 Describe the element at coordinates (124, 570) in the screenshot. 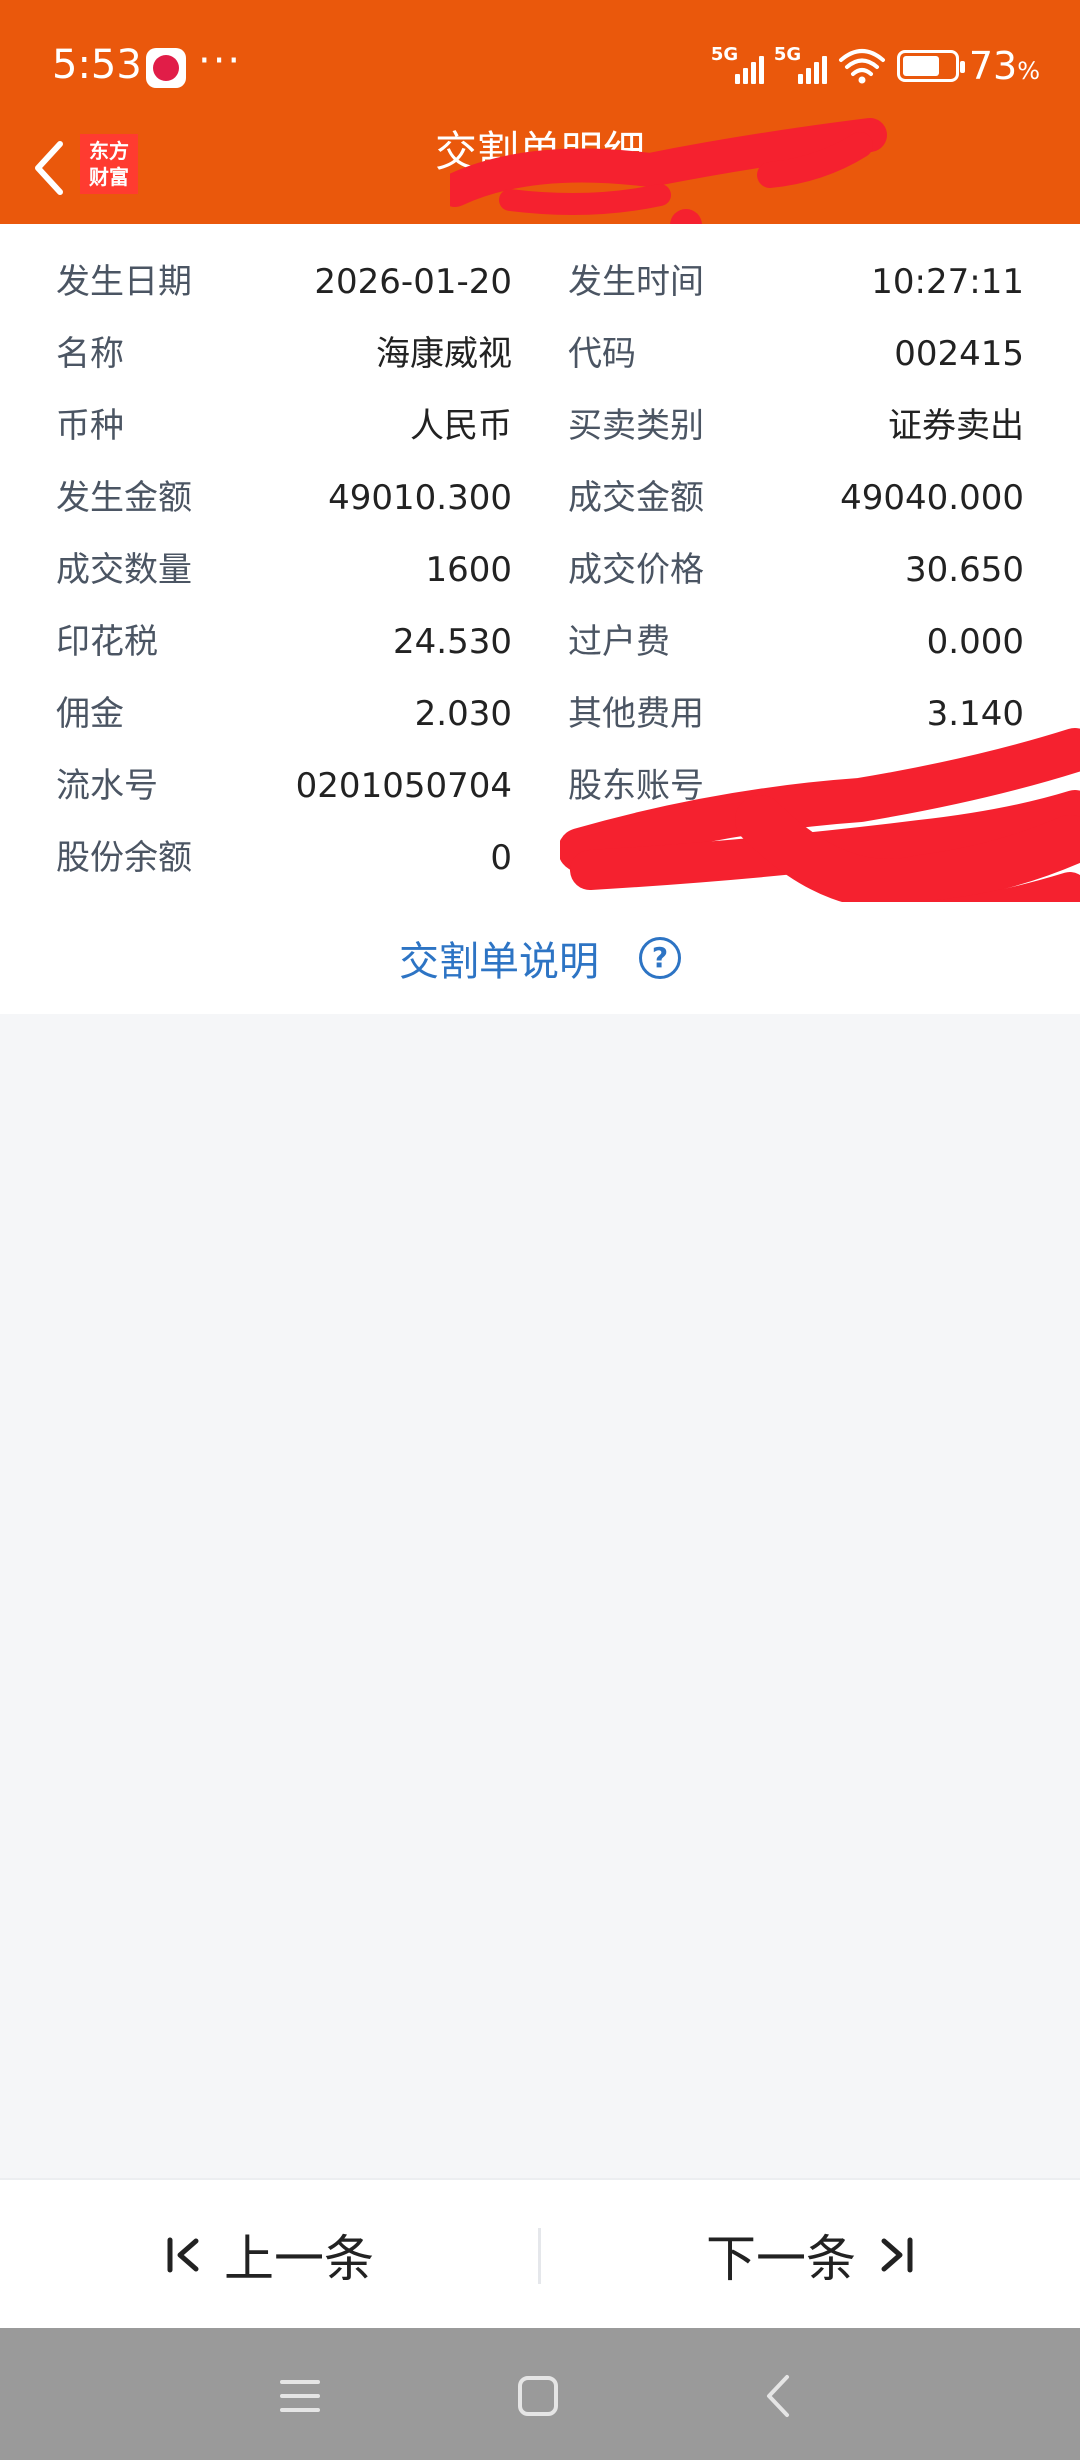

I see `field-label: 成交数量` at that location.